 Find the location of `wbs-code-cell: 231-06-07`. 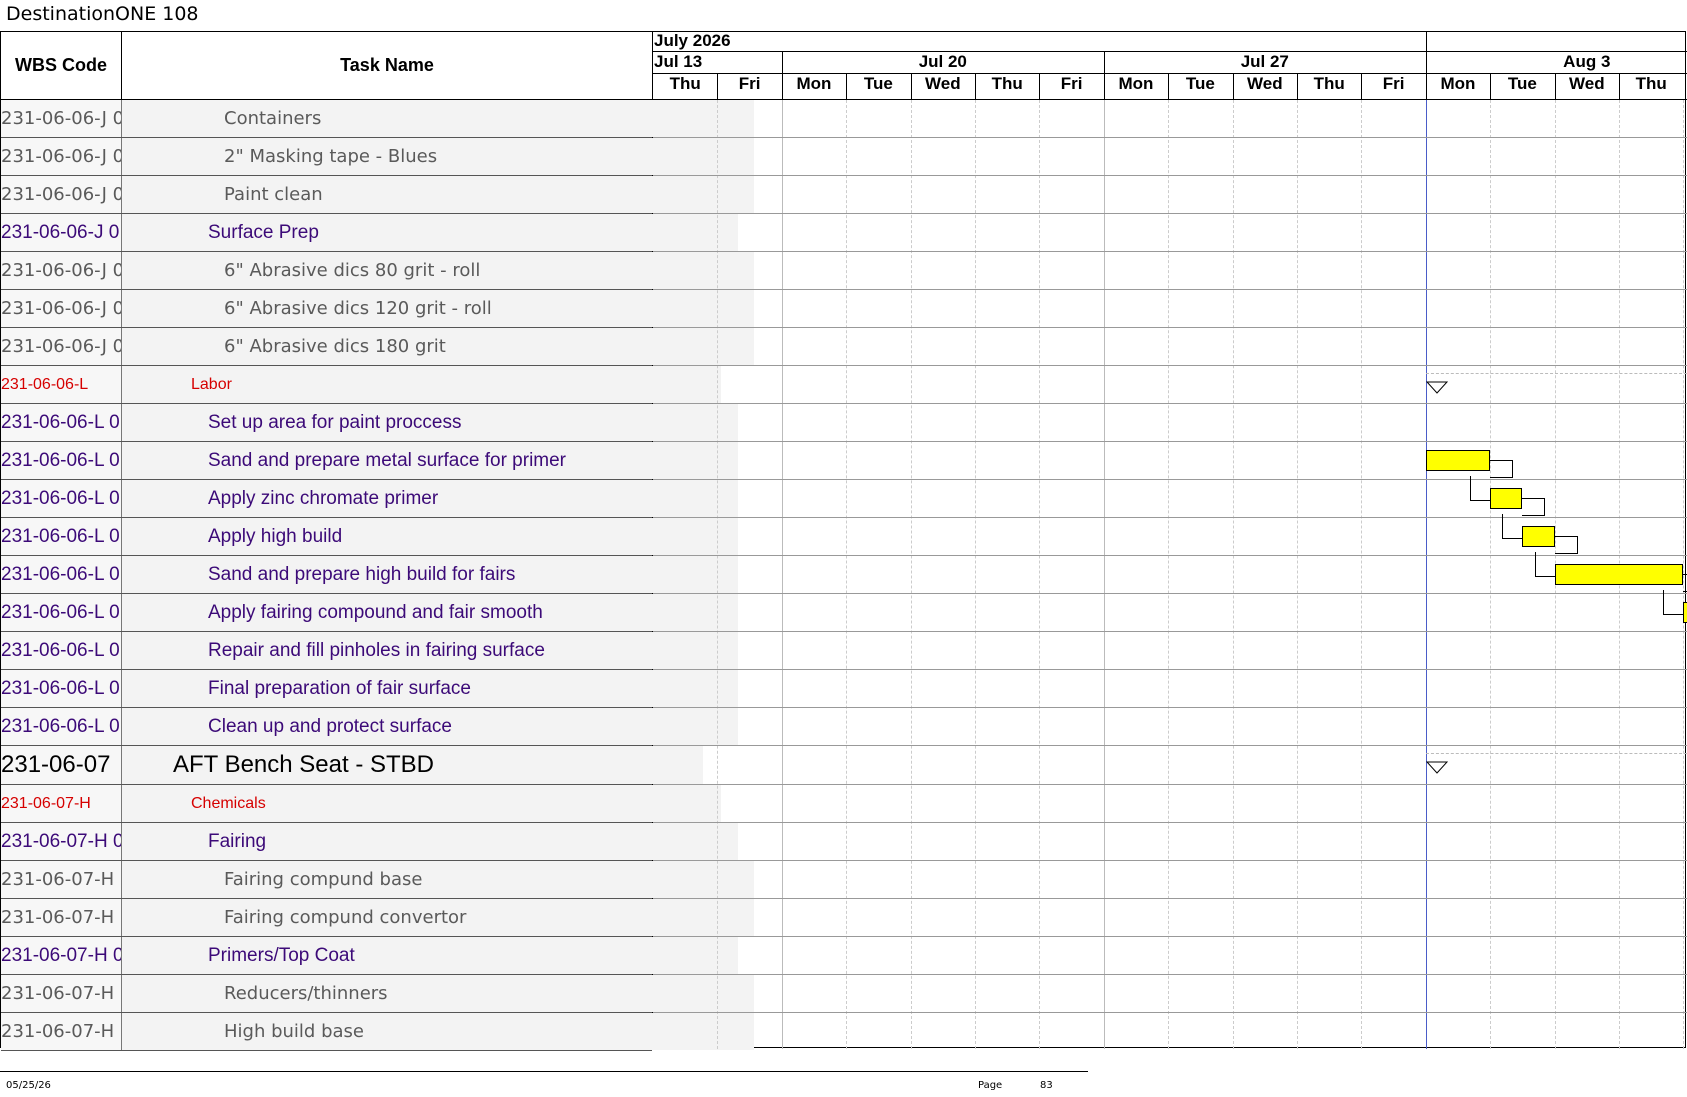

wbs-code-cell: 231-06-07 is located at coordinates (61, 765).